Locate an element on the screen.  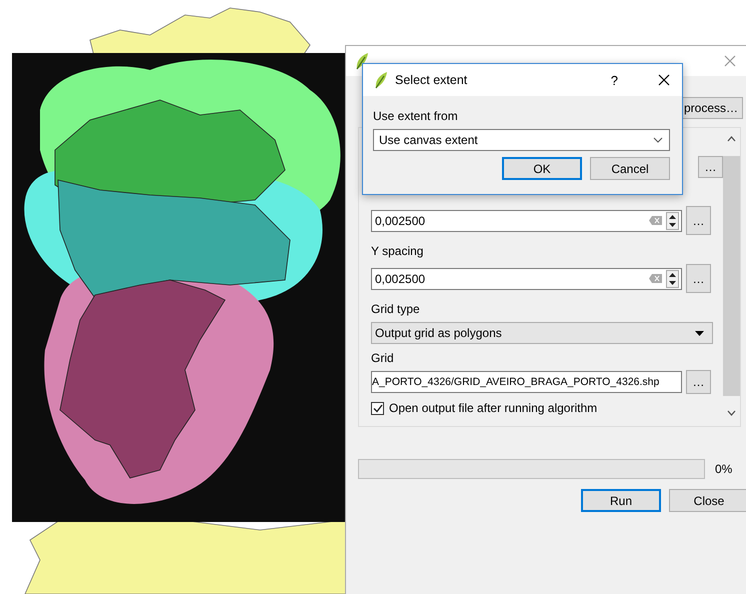
scroll-up-icon is located at coordinates (731, 139).